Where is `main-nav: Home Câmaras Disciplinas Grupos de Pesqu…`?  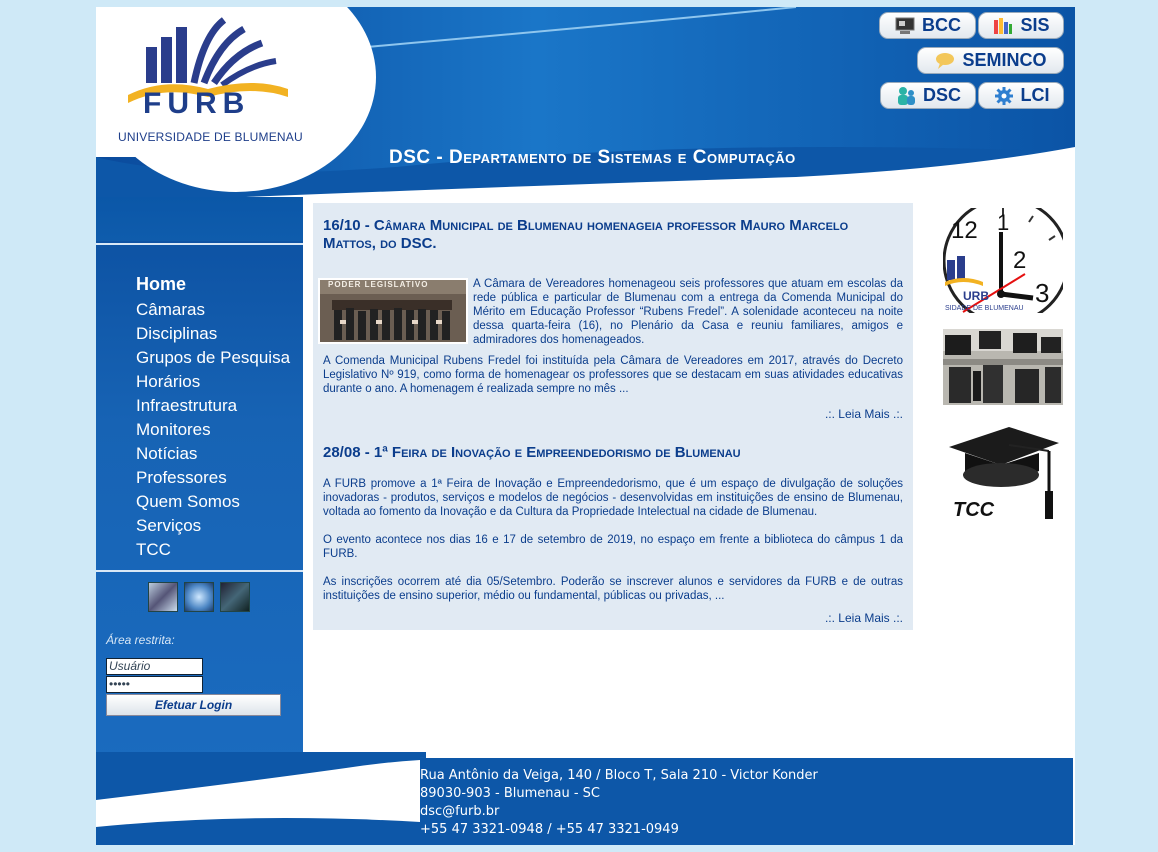 main-nav: Home Câmaras Disciplinas Grupos de Pesqu… is located at coordinates (213, 417).